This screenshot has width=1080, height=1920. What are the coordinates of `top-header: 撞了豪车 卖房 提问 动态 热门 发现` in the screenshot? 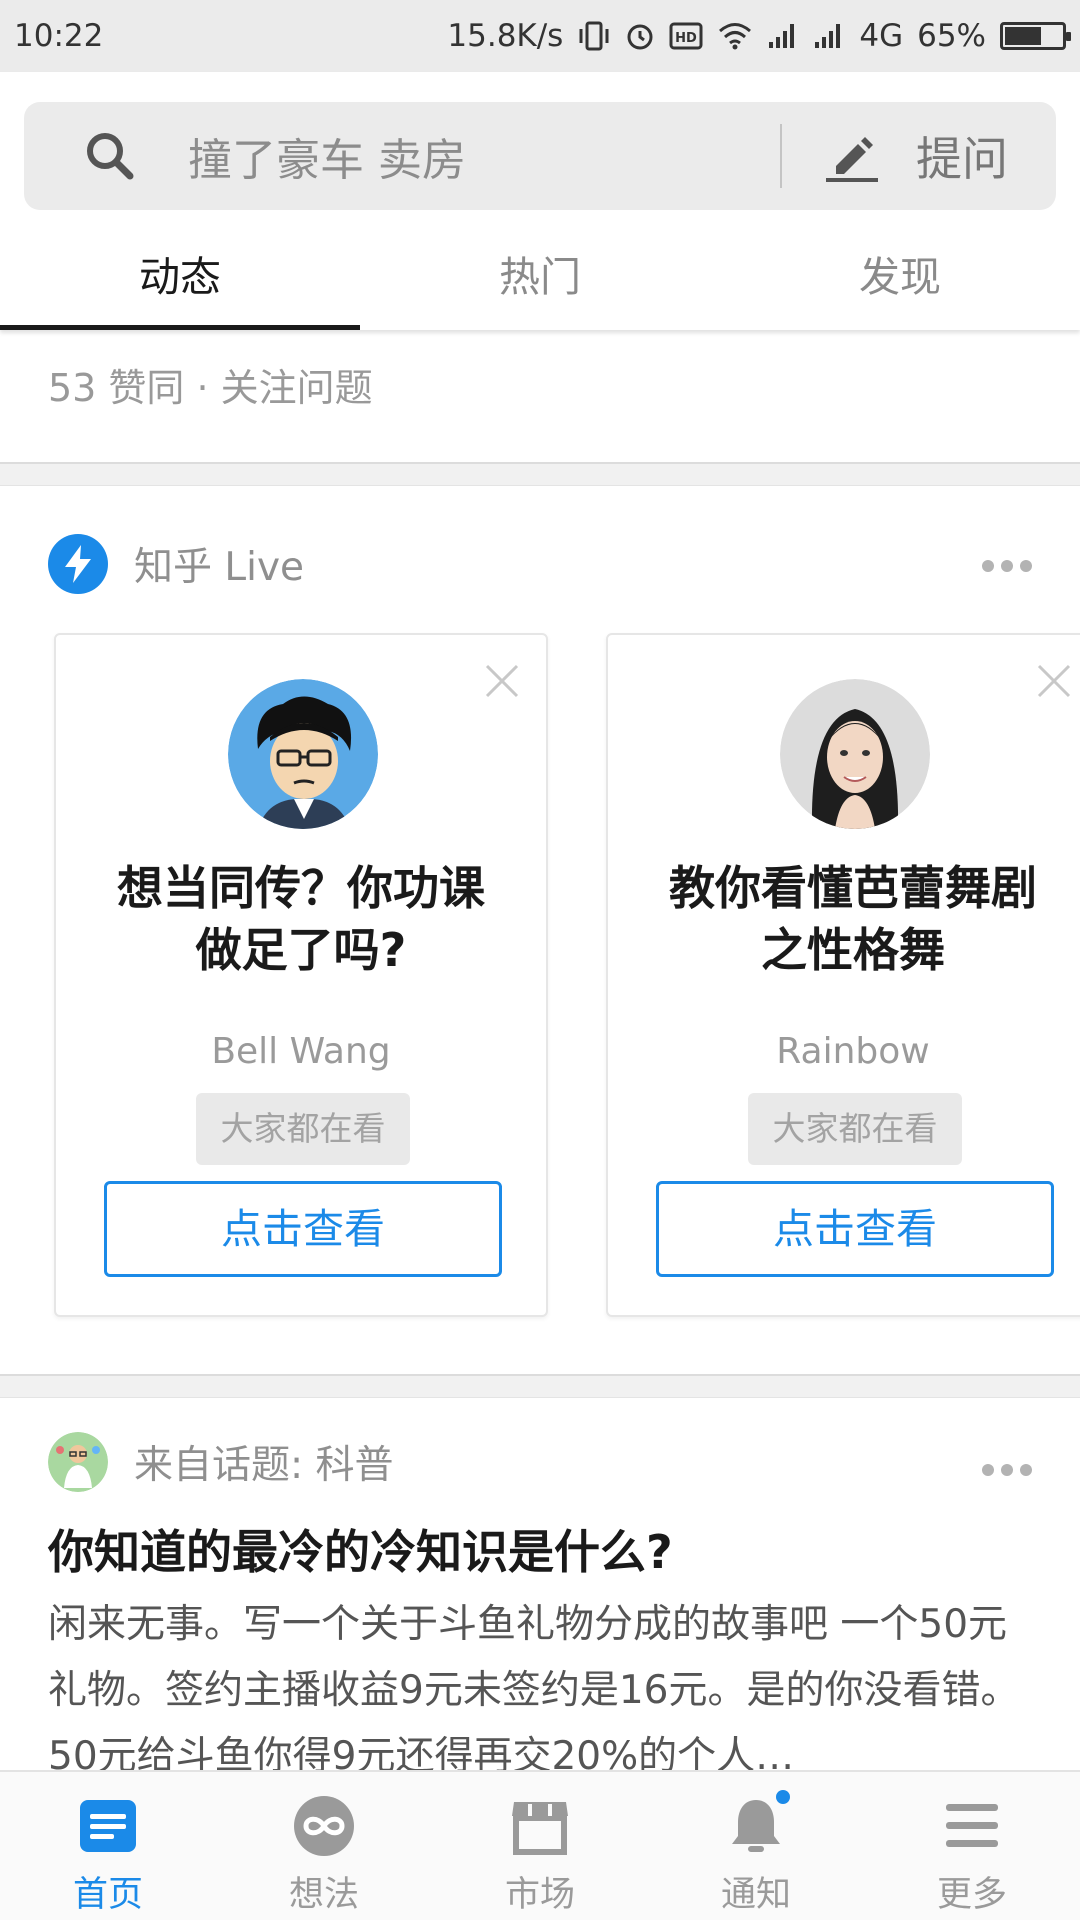 It's located at (540, 201).